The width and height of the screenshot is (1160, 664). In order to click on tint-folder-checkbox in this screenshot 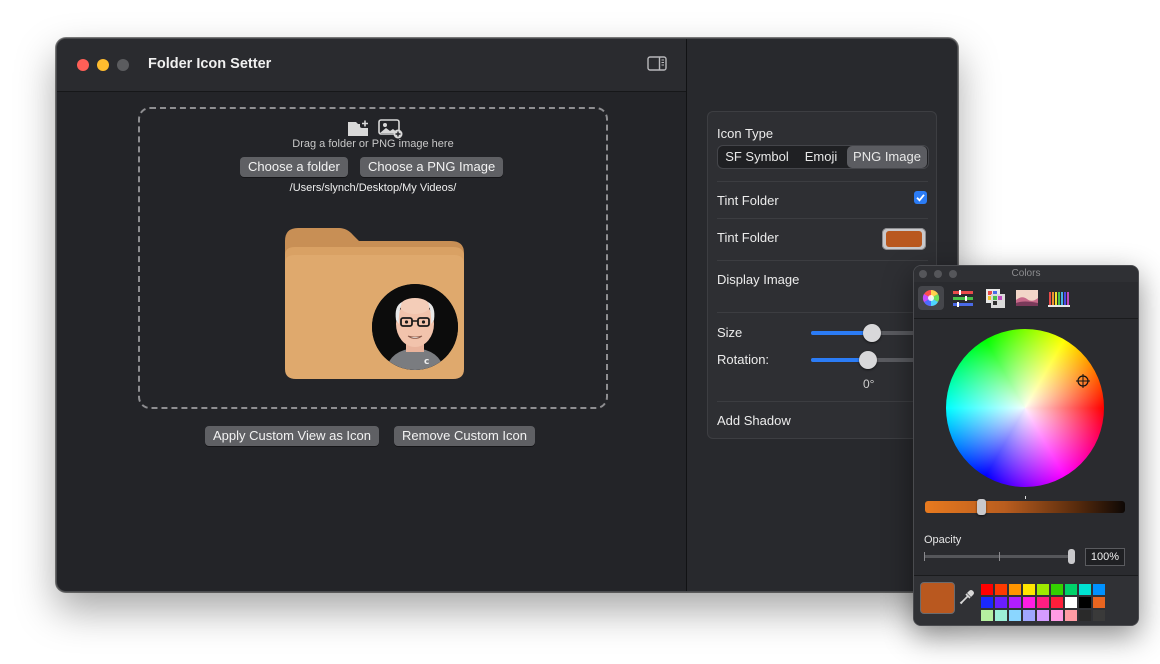, I will do `click(920, 197)`.